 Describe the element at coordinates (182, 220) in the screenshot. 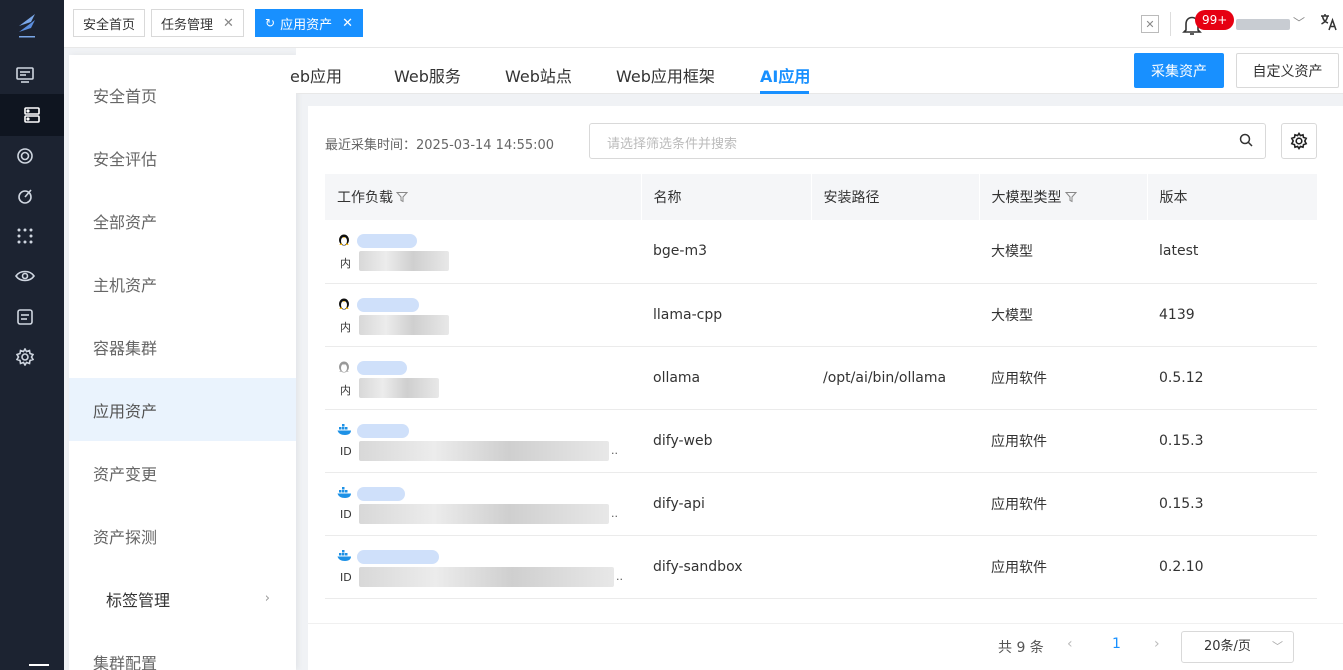

I see `menu-item-all-assets: 全部资产` at that location.